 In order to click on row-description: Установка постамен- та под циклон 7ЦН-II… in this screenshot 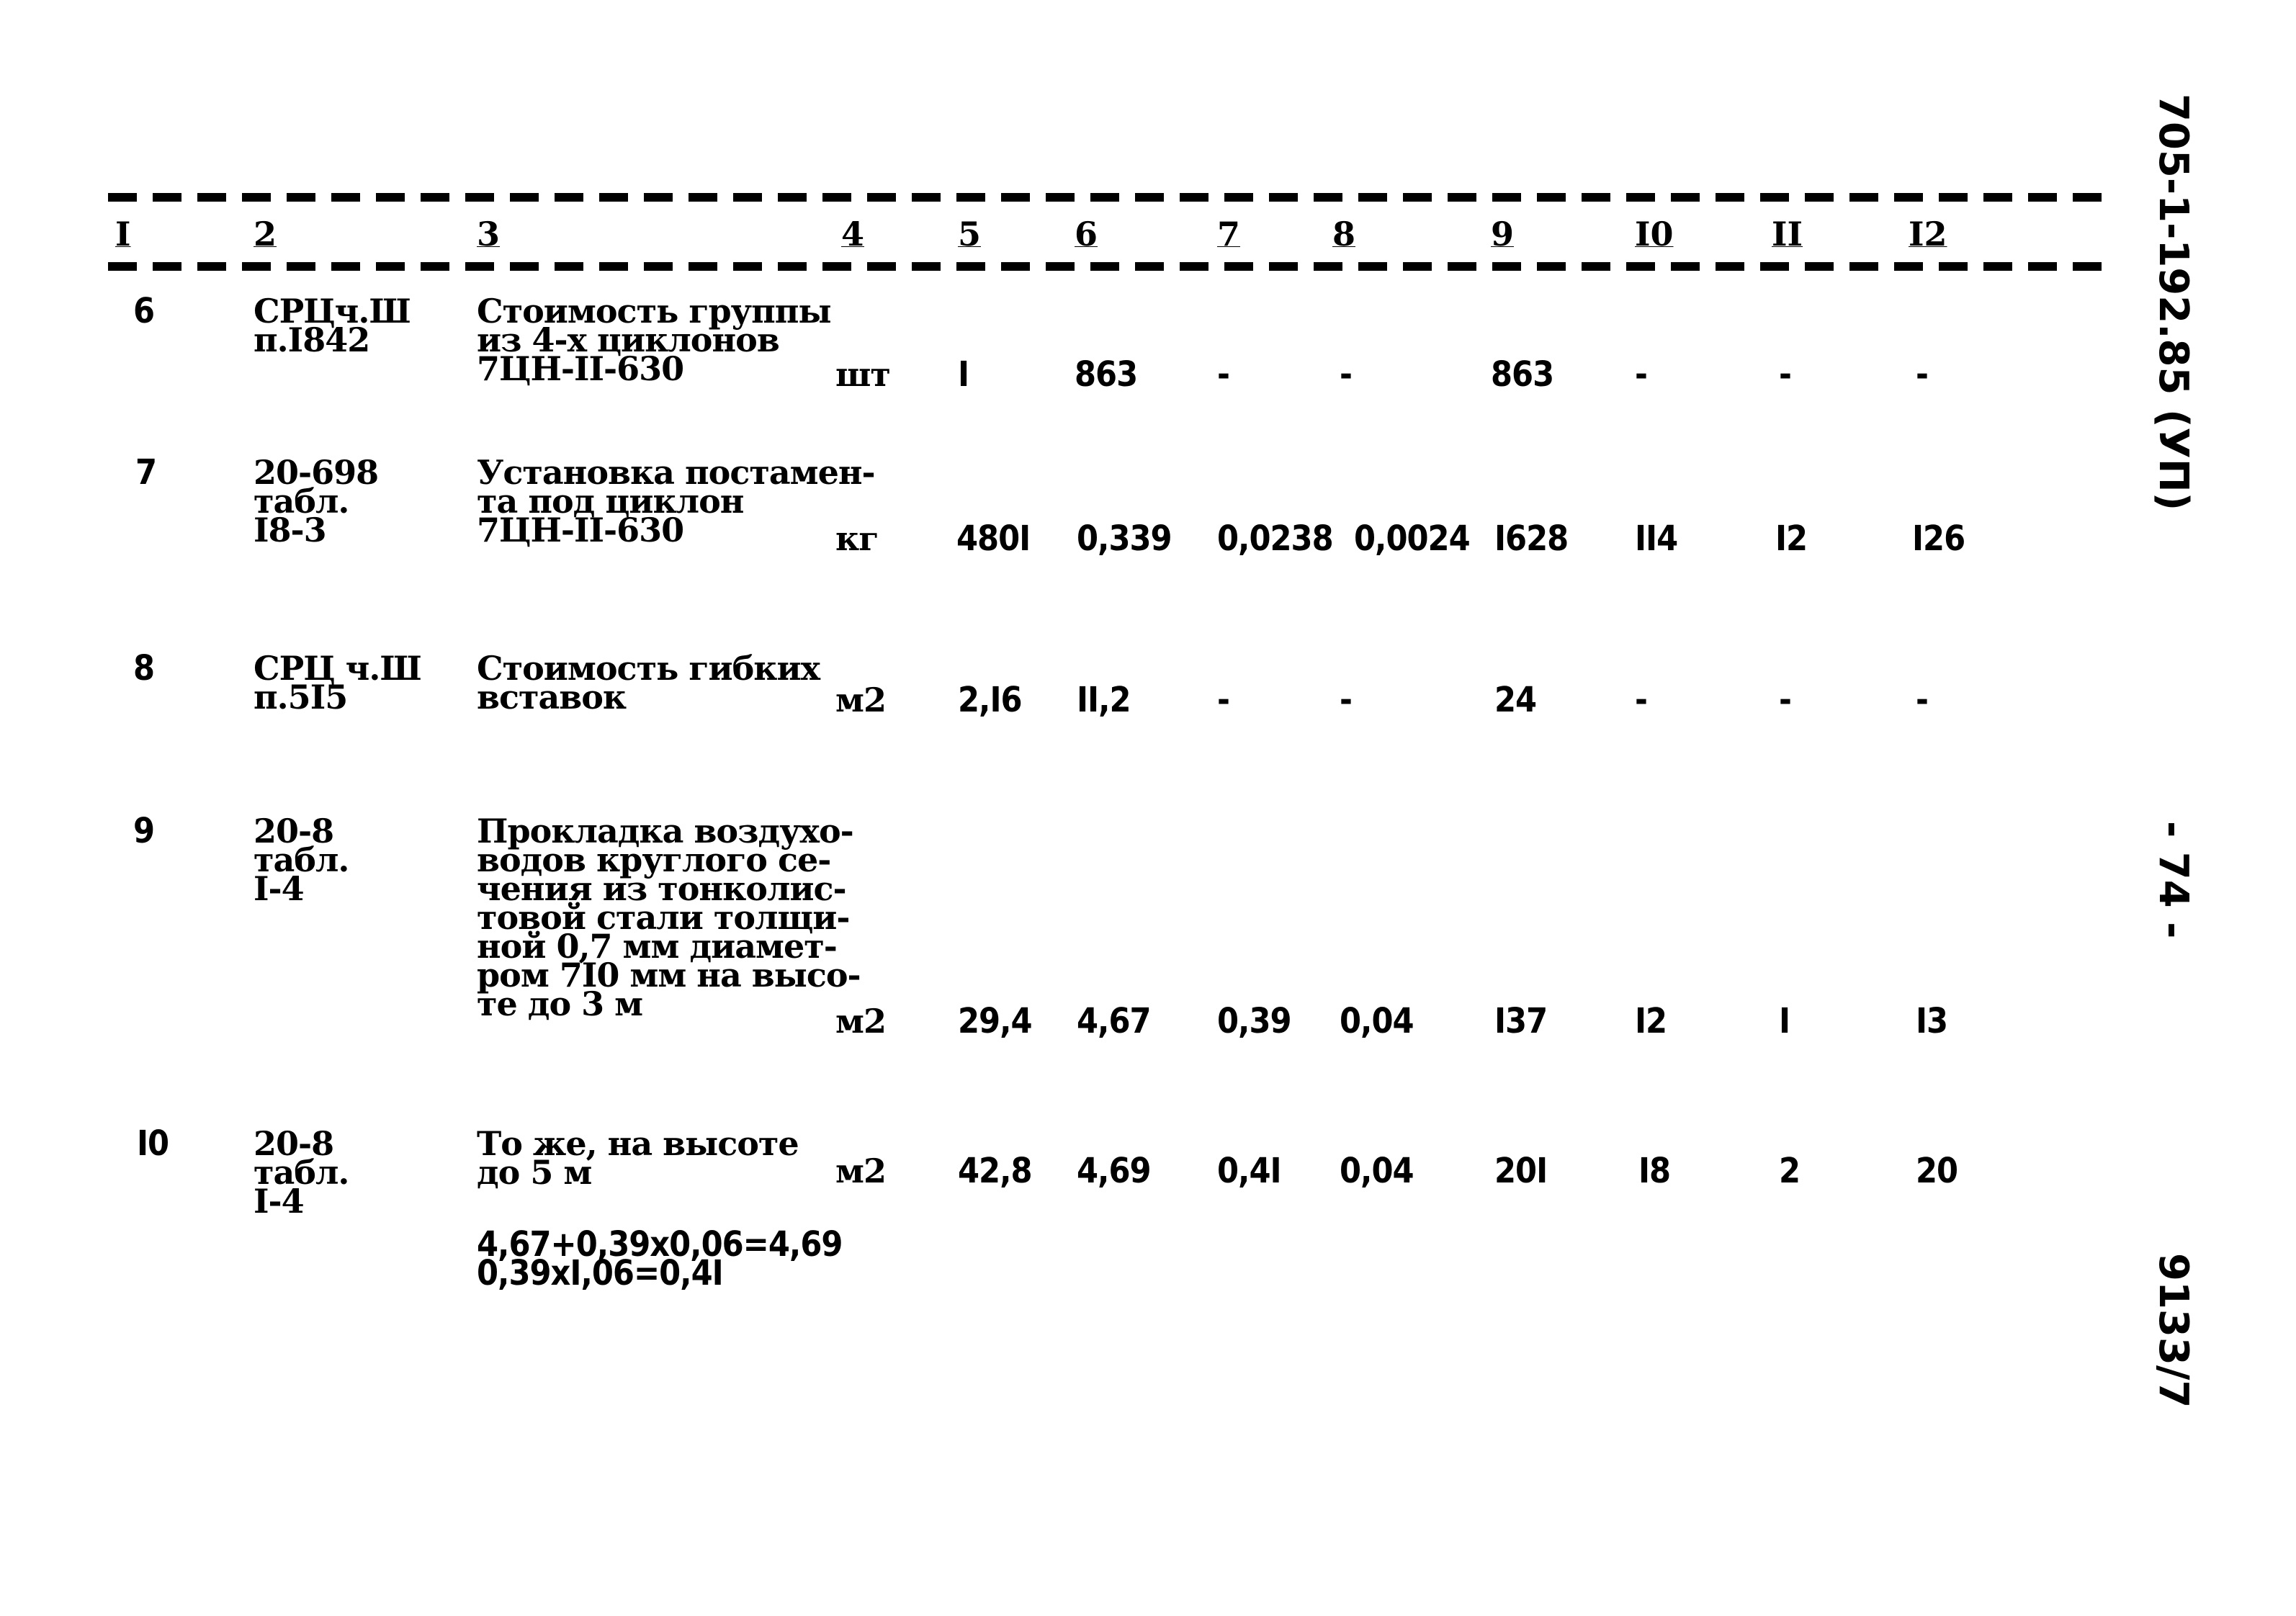, I will do `click(676, 501)`.